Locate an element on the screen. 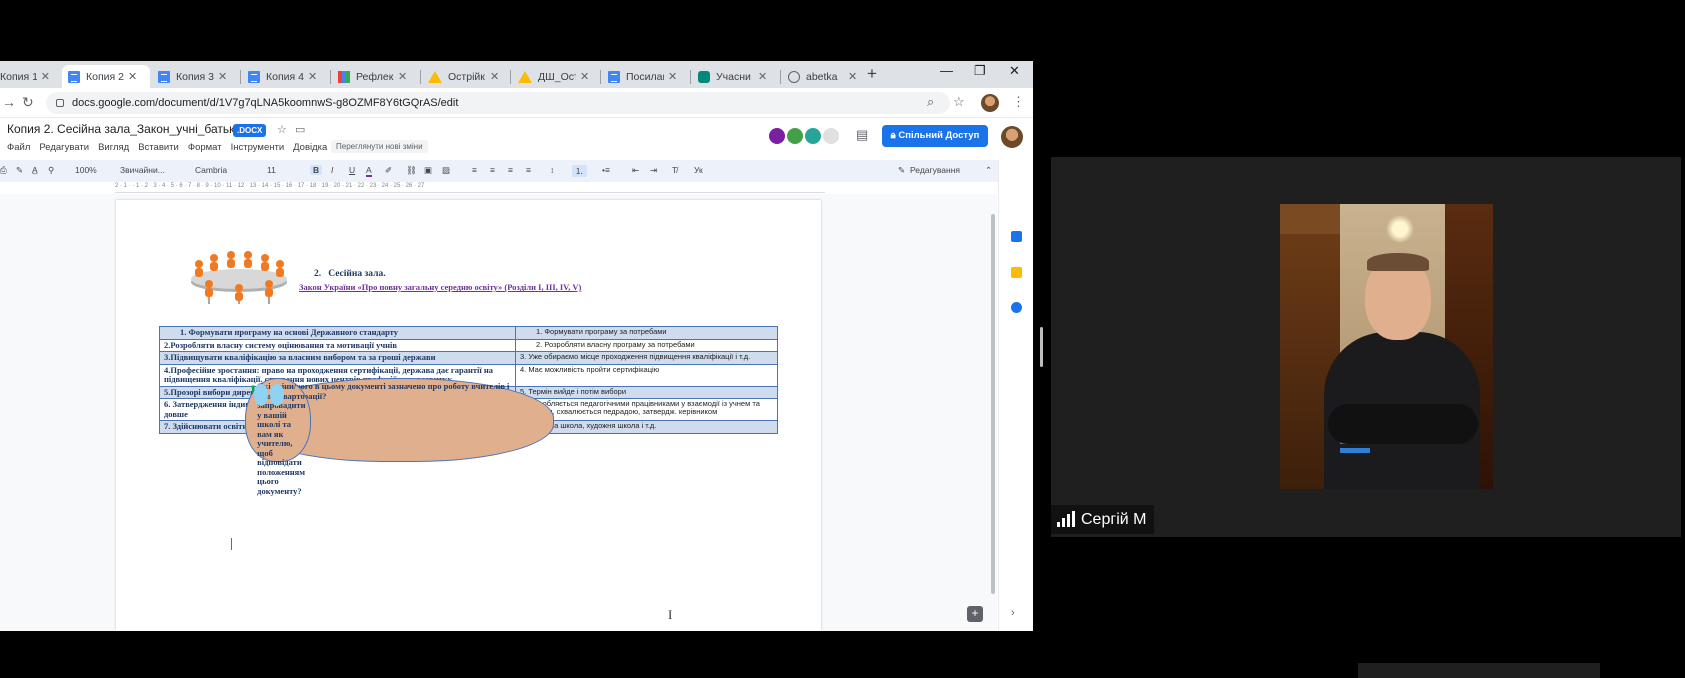 This screenshot has height=678, width=1685. text-color-button: A is located at coordinates (369, 171).